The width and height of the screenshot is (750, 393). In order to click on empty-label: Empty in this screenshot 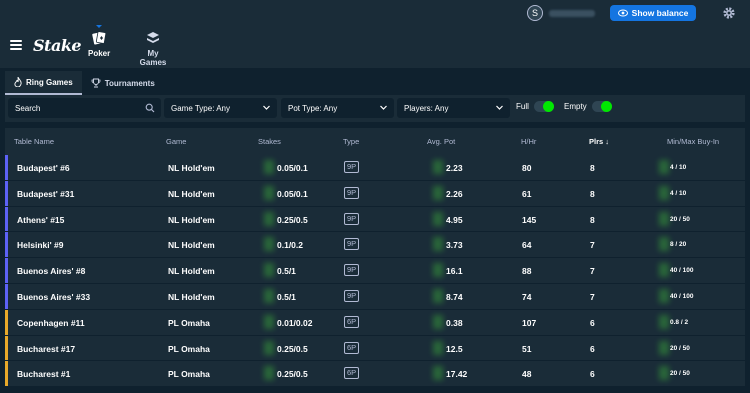, I will do `click(575, 106)`.